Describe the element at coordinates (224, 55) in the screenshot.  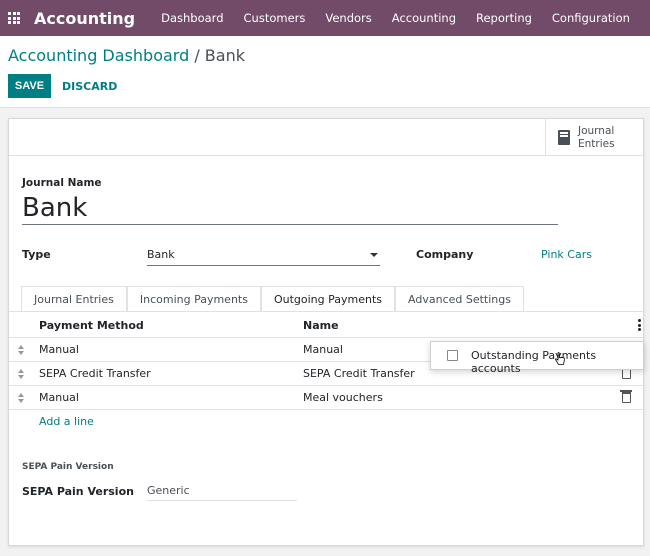
I see `breadcrumb-current: Bank` at that location.